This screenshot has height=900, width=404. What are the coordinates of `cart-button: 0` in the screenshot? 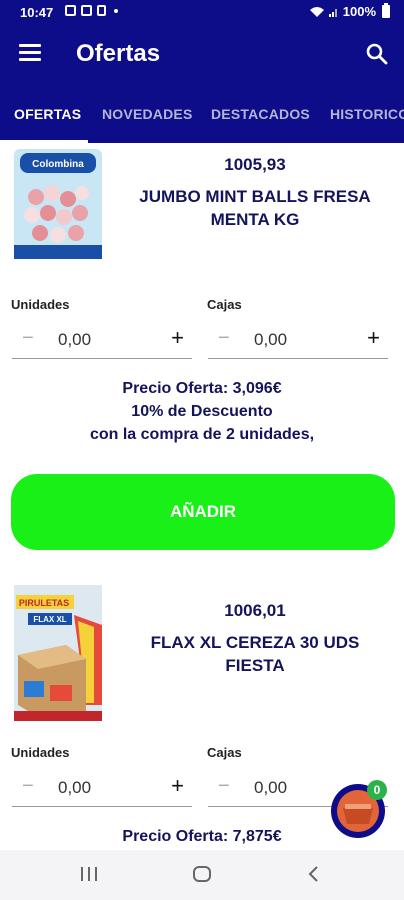 It's located at (359, 809).